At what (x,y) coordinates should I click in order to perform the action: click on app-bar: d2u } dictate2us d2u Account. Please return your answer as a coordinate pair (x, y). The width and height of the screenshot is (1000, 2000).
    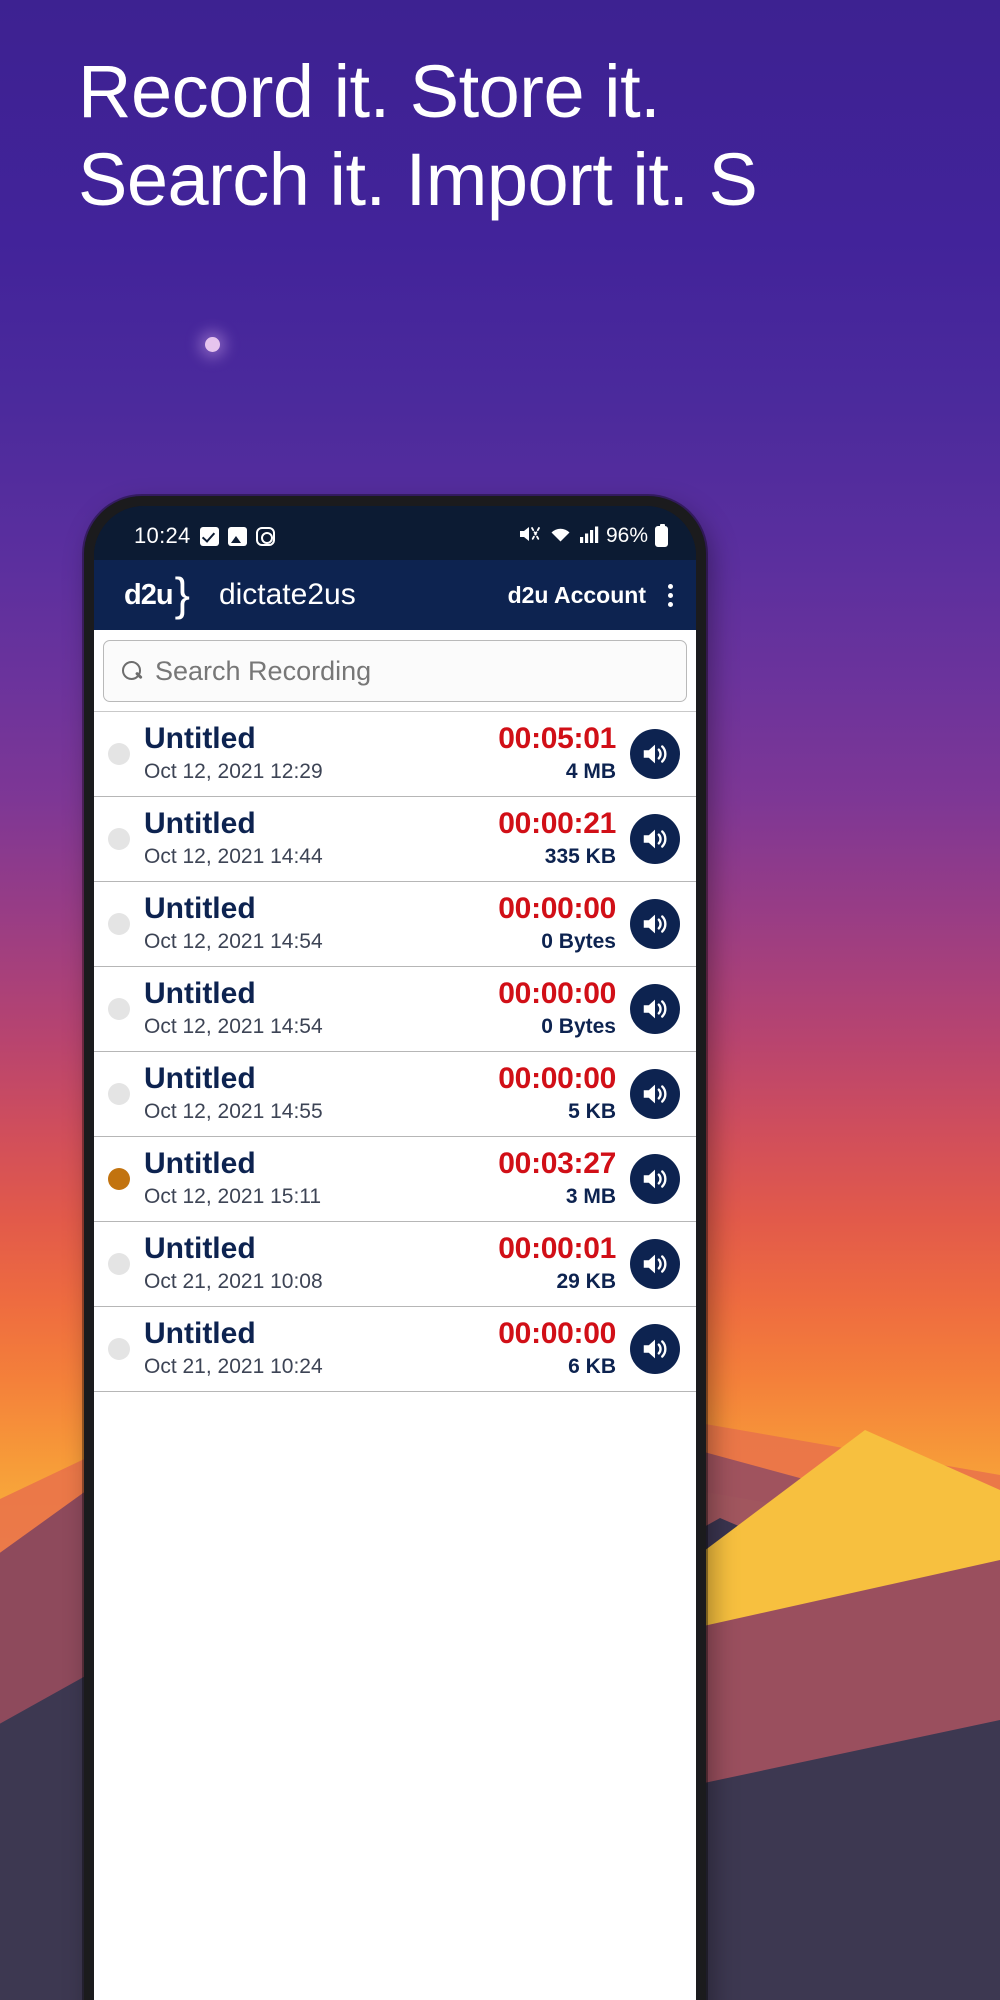
    Looking at the image, I should click on (395, 595).